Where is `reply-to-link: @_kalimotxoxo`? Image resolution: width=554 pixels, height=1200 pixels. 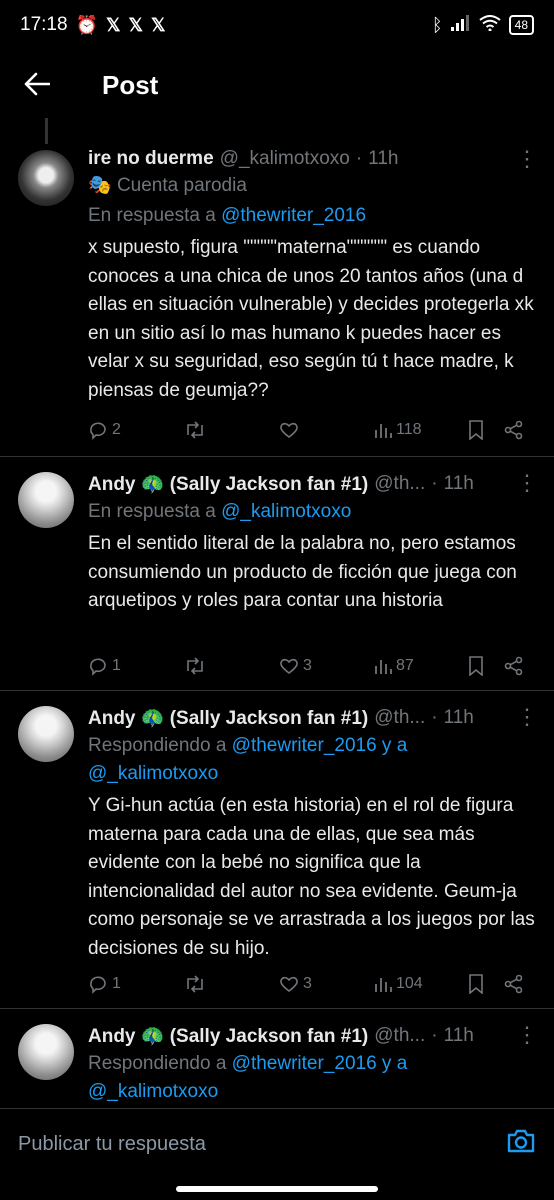
reply-to-link: @_kalimotxoxo is located at coordinates (286, 511).